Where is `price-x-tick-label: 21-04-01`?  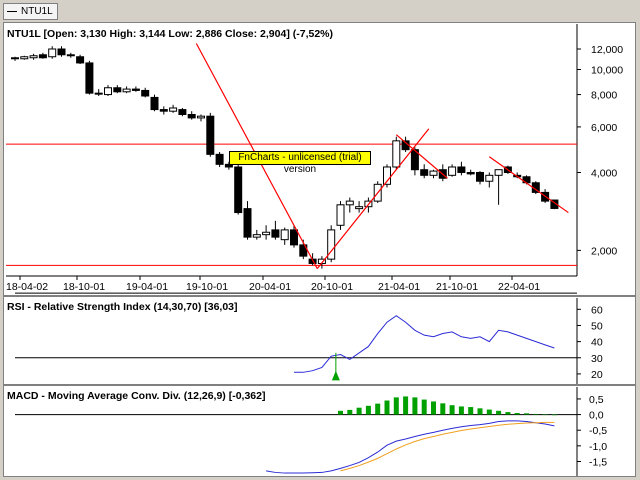
price-x-tick-label: 21-04-01 is located at coordinates (399, 287).